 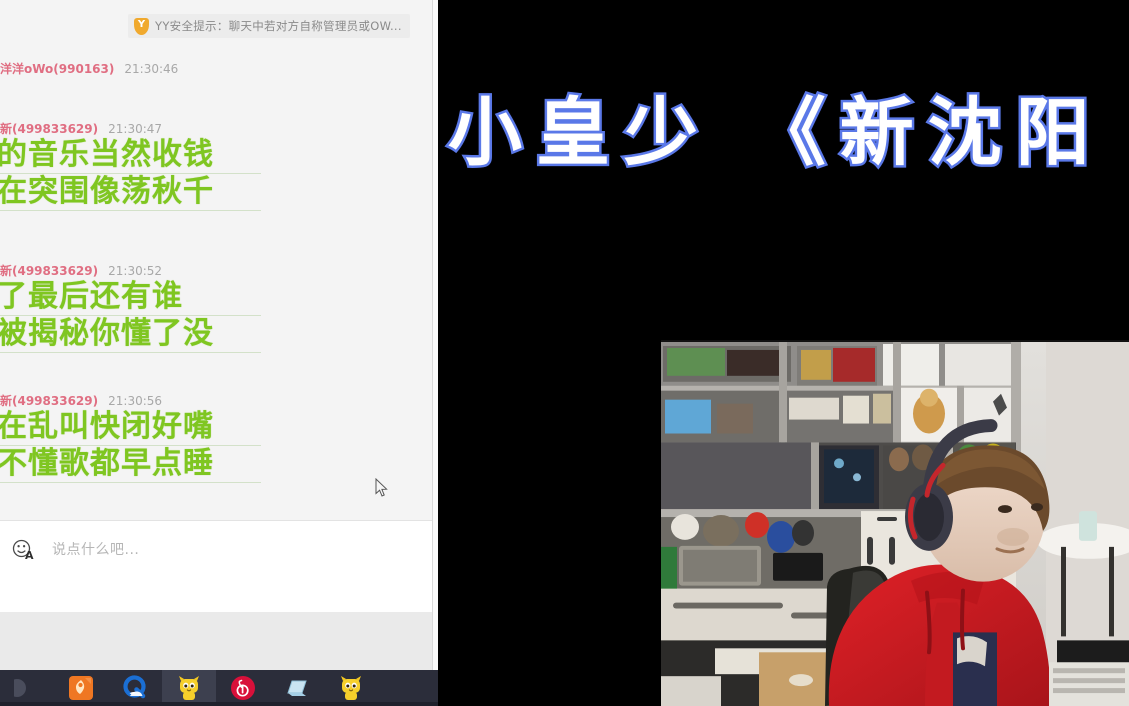 I want to click on message-timestamp: 21:30:46, so click(x=151, y=69).